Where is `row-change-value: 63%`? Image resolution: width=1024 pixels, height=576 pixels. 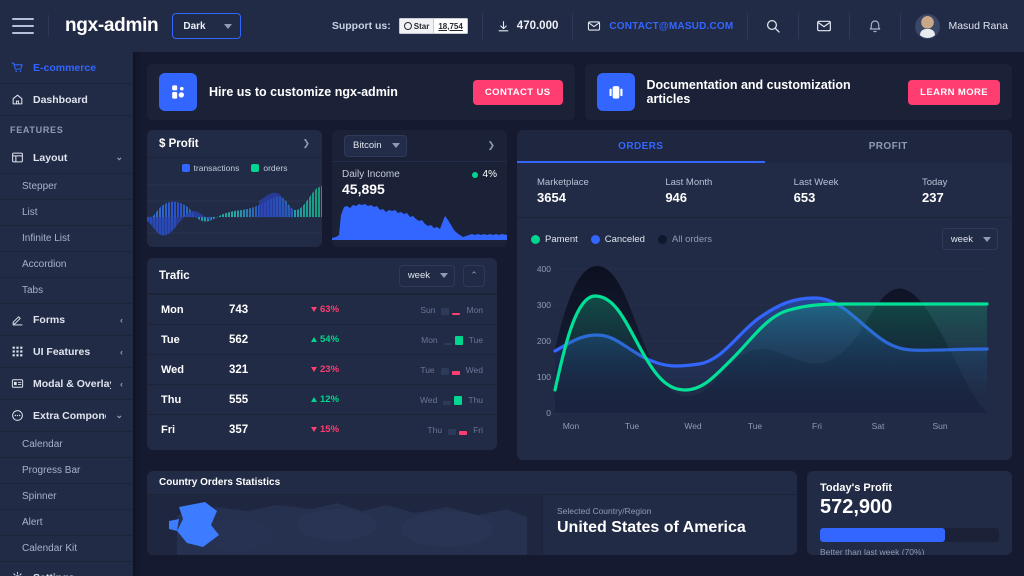
row-change-value: 63% is located at coordinates (330, 309).